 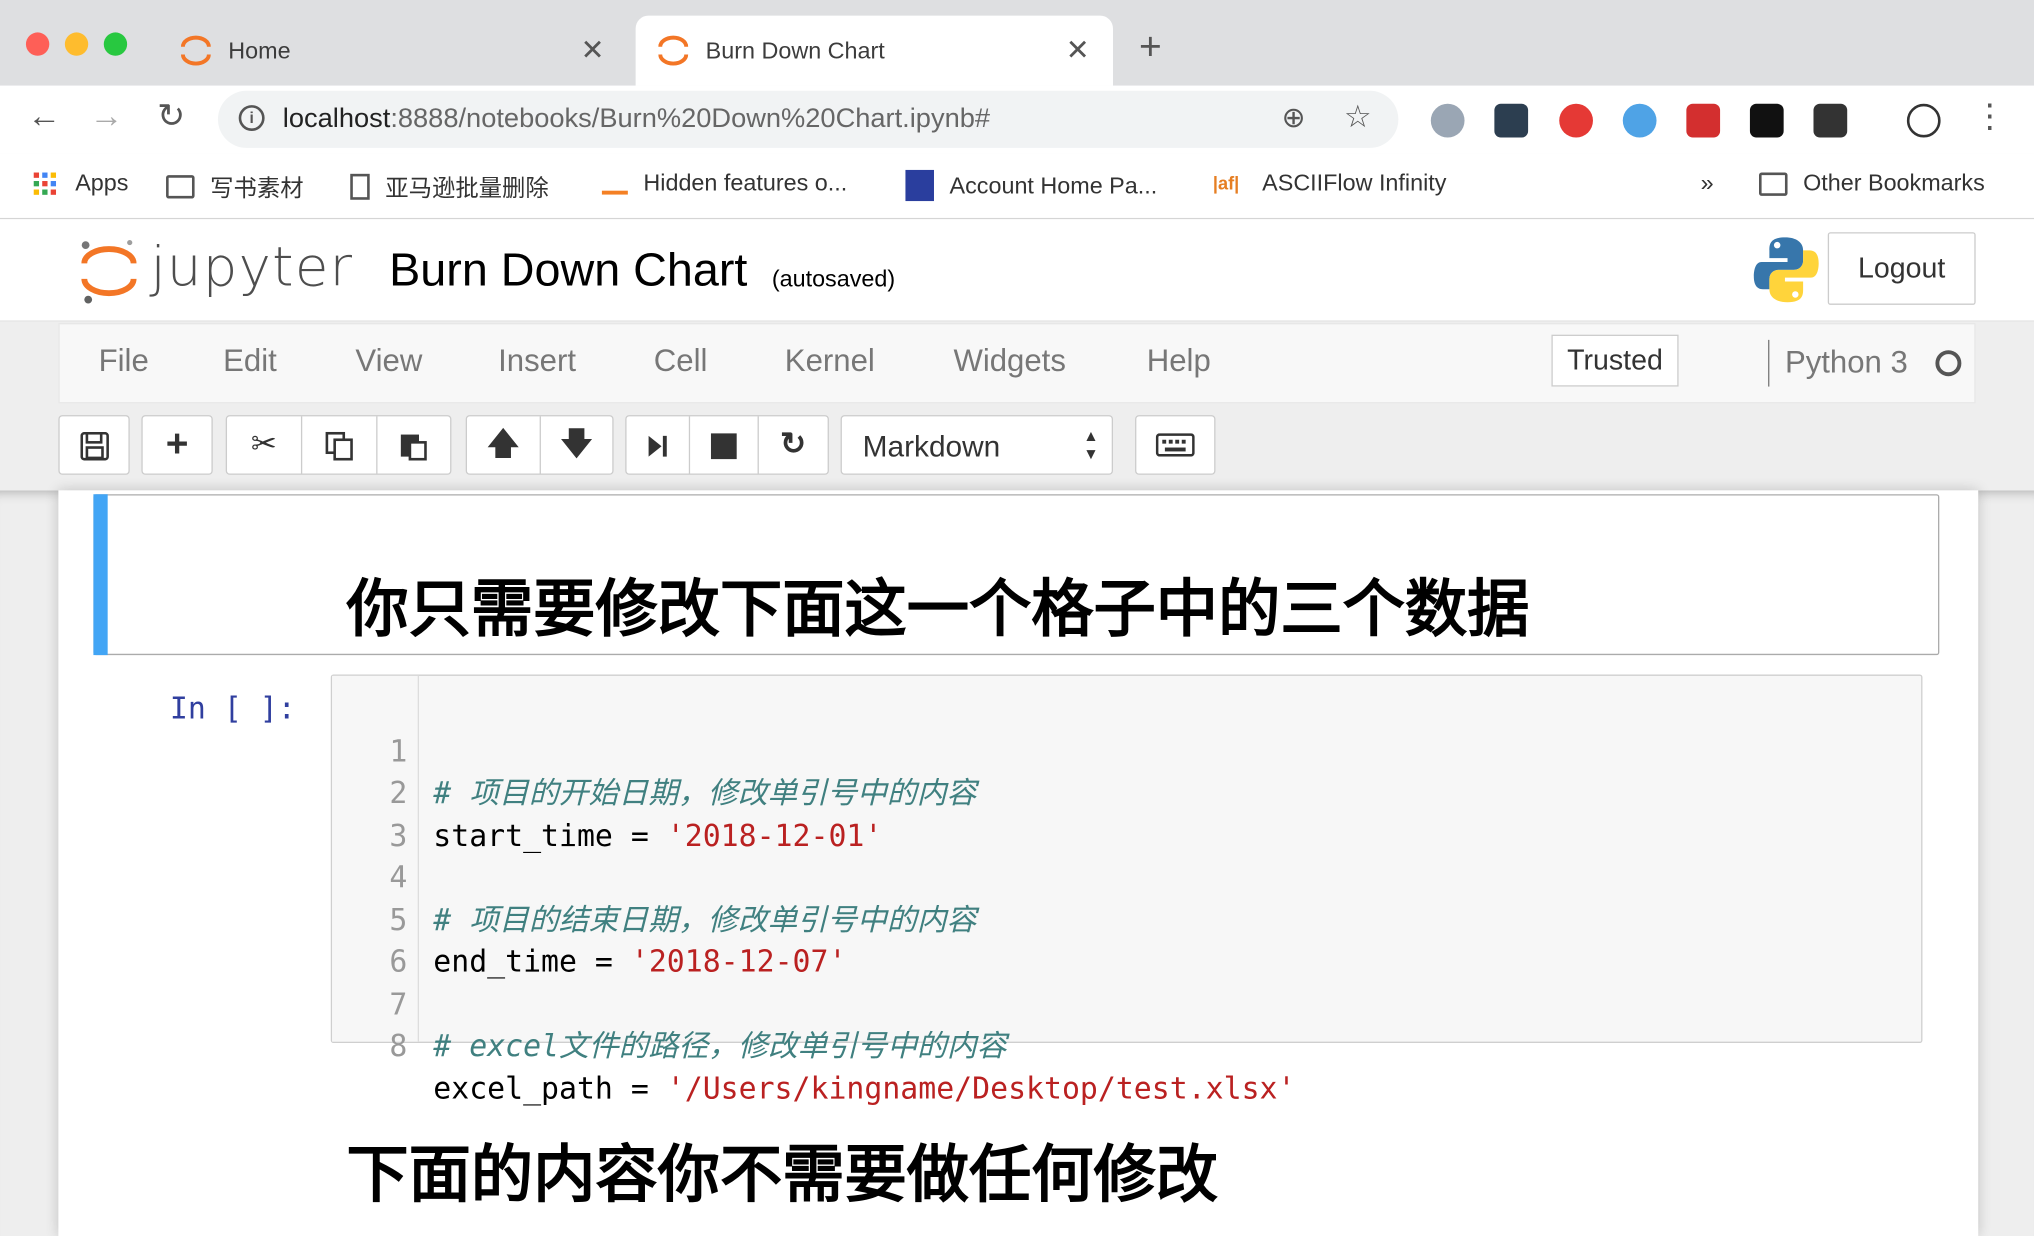 I want to click on profile-avatar-icon, so click(x=1923, y=120).